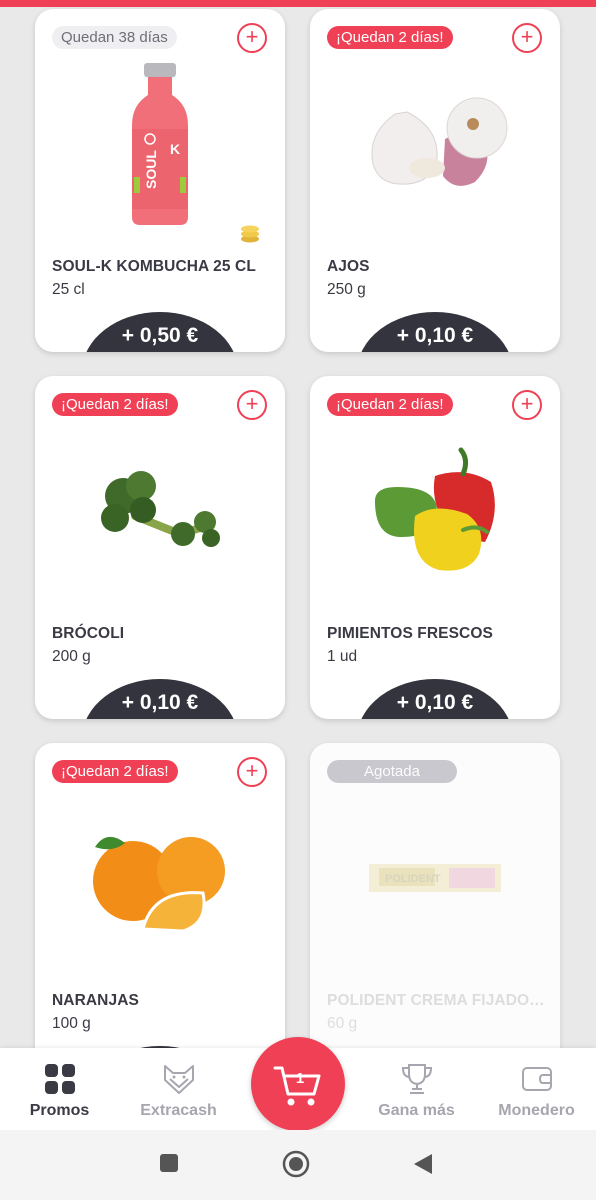 This screenshot has width=596, height=1200. I want to click on product-name: BRÓCOLI, so click(88, 633).